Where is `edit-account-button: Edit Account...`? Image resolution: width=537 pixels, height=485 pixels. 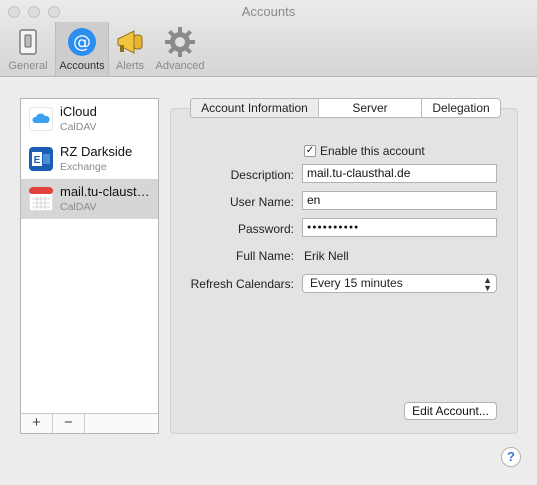 edit-account-button: Edit Account... is located at coordinates (450, 411).